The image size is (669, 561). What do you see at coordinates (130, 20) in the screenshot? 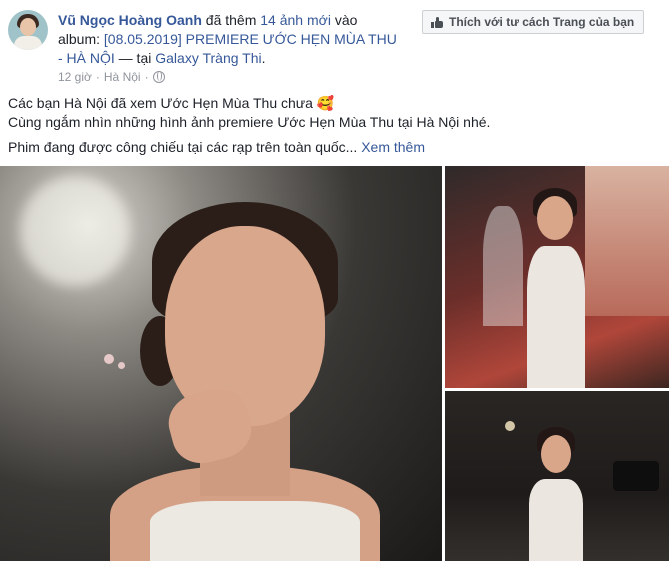
I see `author-name: Vũ Ngọc Hoàng Oanh` at bounding box center [130, 20].